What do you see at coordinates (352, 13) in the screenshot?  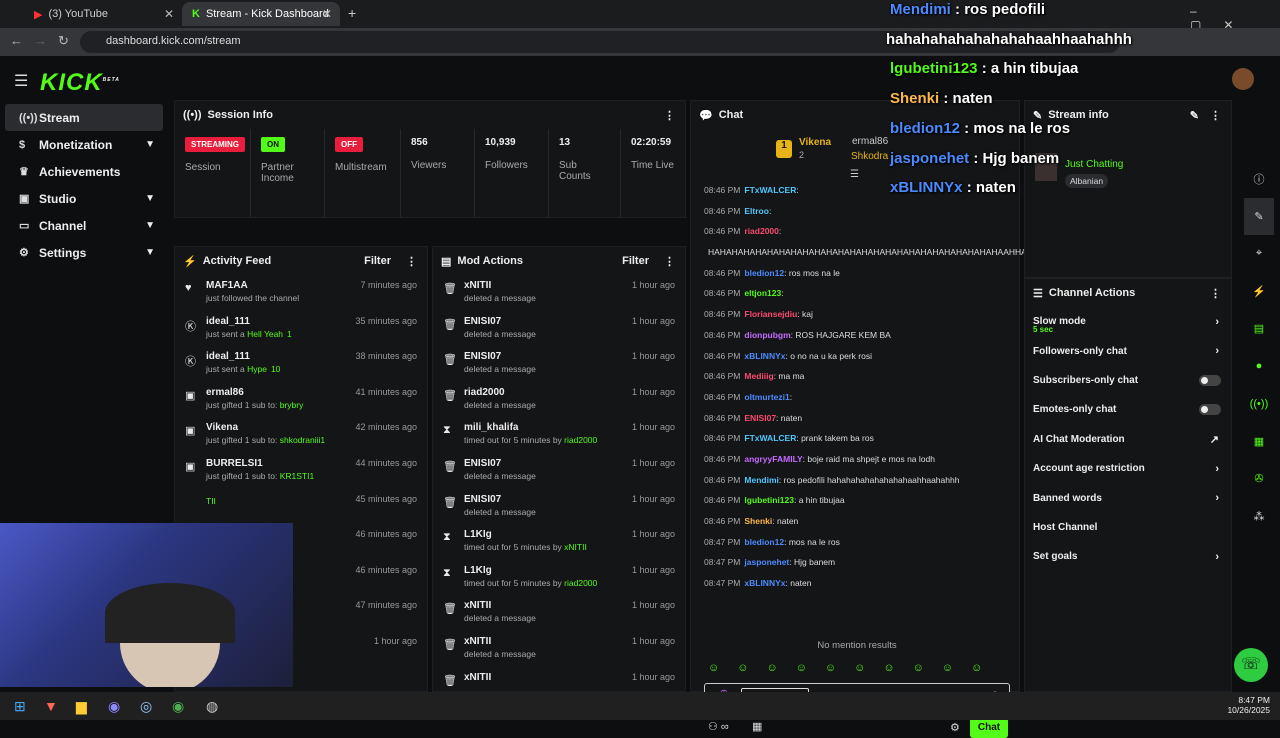 I see `new-tab-icon: +` at bounding box center [352, 13].